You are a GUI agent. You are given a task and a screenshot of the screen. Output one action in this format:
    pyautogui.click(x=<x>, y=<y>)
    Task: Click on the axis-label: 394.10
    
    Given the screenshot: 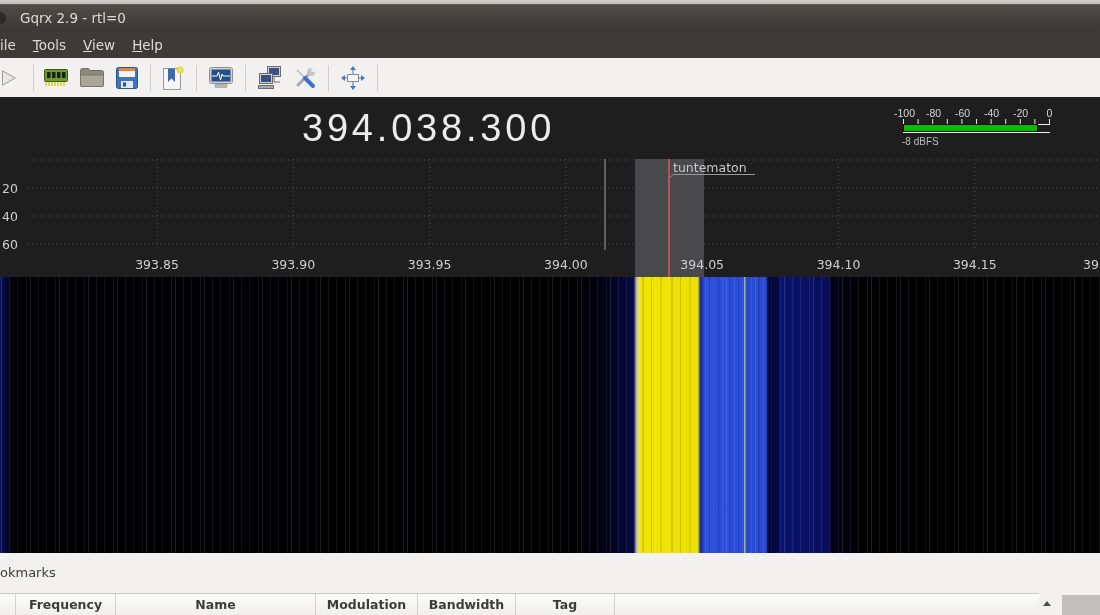 What is the action you would take?
    pyautogui.click(x=838, y=264)
    